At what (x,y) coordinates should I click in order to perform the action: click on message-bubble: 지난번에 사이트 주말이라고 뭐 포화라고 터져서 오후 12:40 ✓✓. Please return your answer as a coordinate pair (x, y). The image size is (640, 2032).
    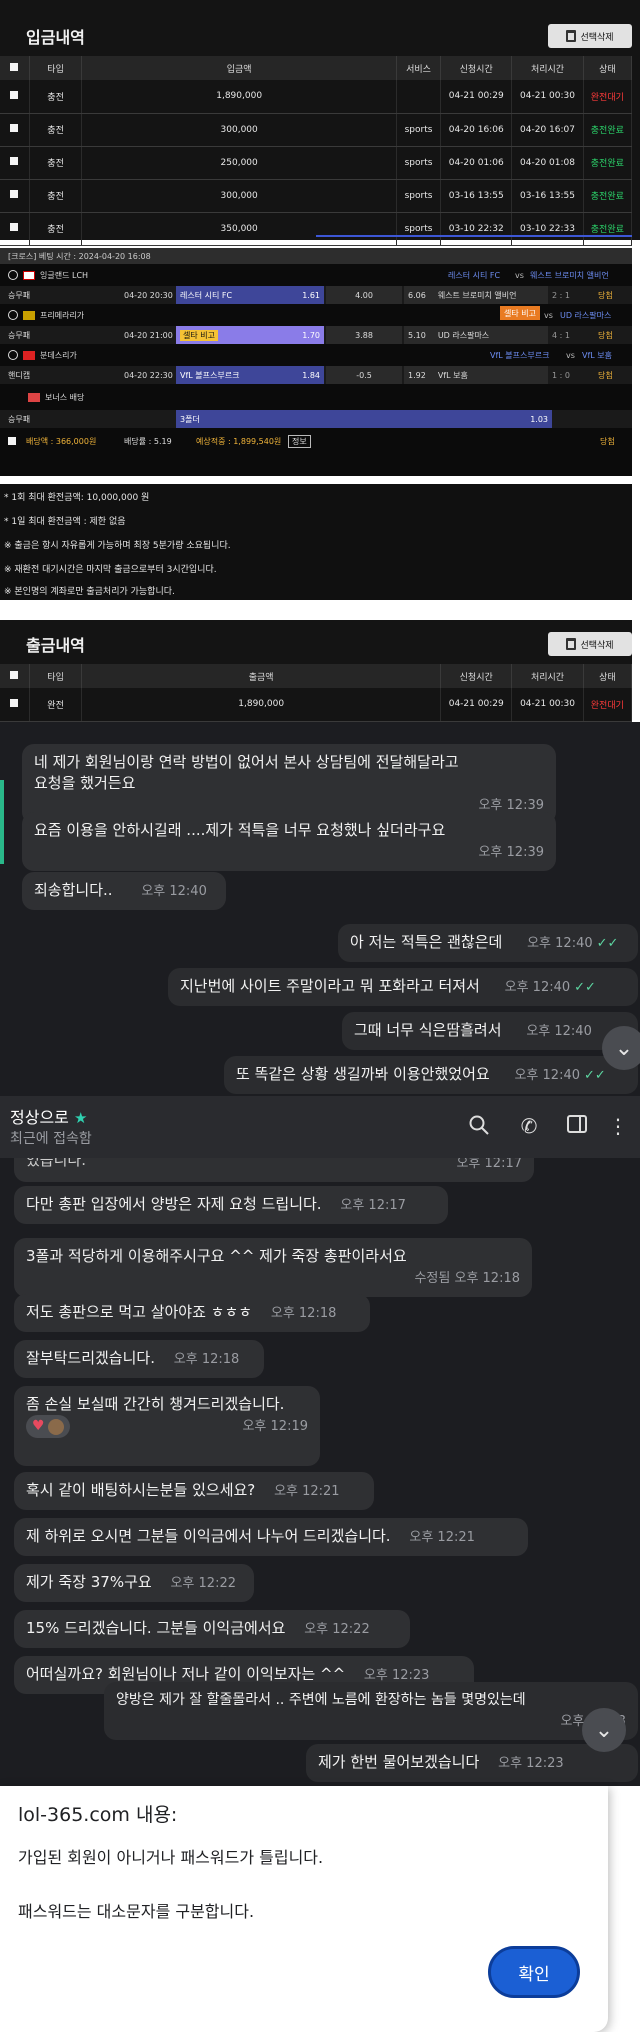
    Looking at the image, I should click on (403, 987).